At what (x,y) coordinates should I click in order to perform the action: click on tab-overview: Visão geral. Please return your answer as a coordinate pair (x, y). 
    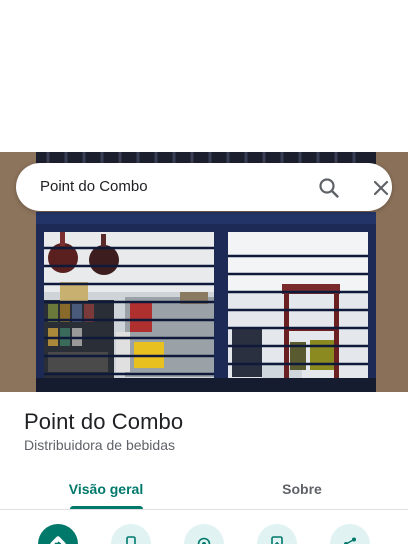
    Looking at the image, I should click on (106, 489).